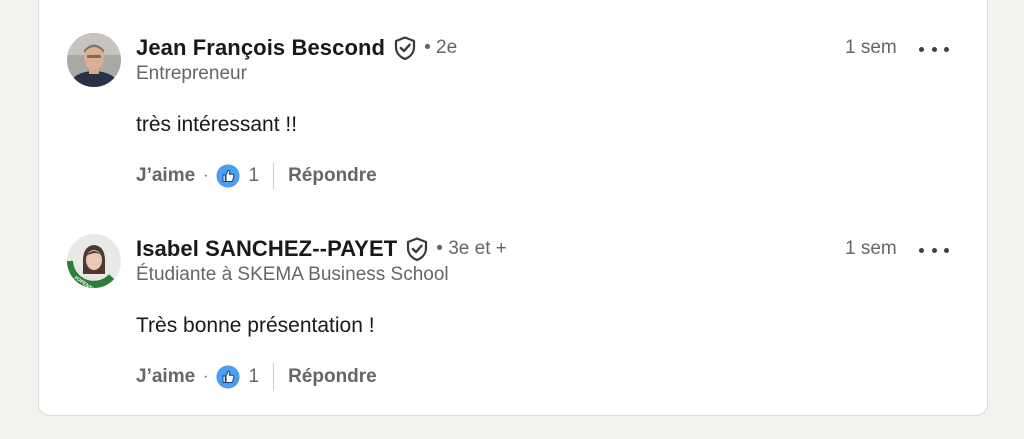  What do you see at coordinates (441, 47) in the screenshot?
I see `connection-degree: • 2e` at bounding box center [441, 47].